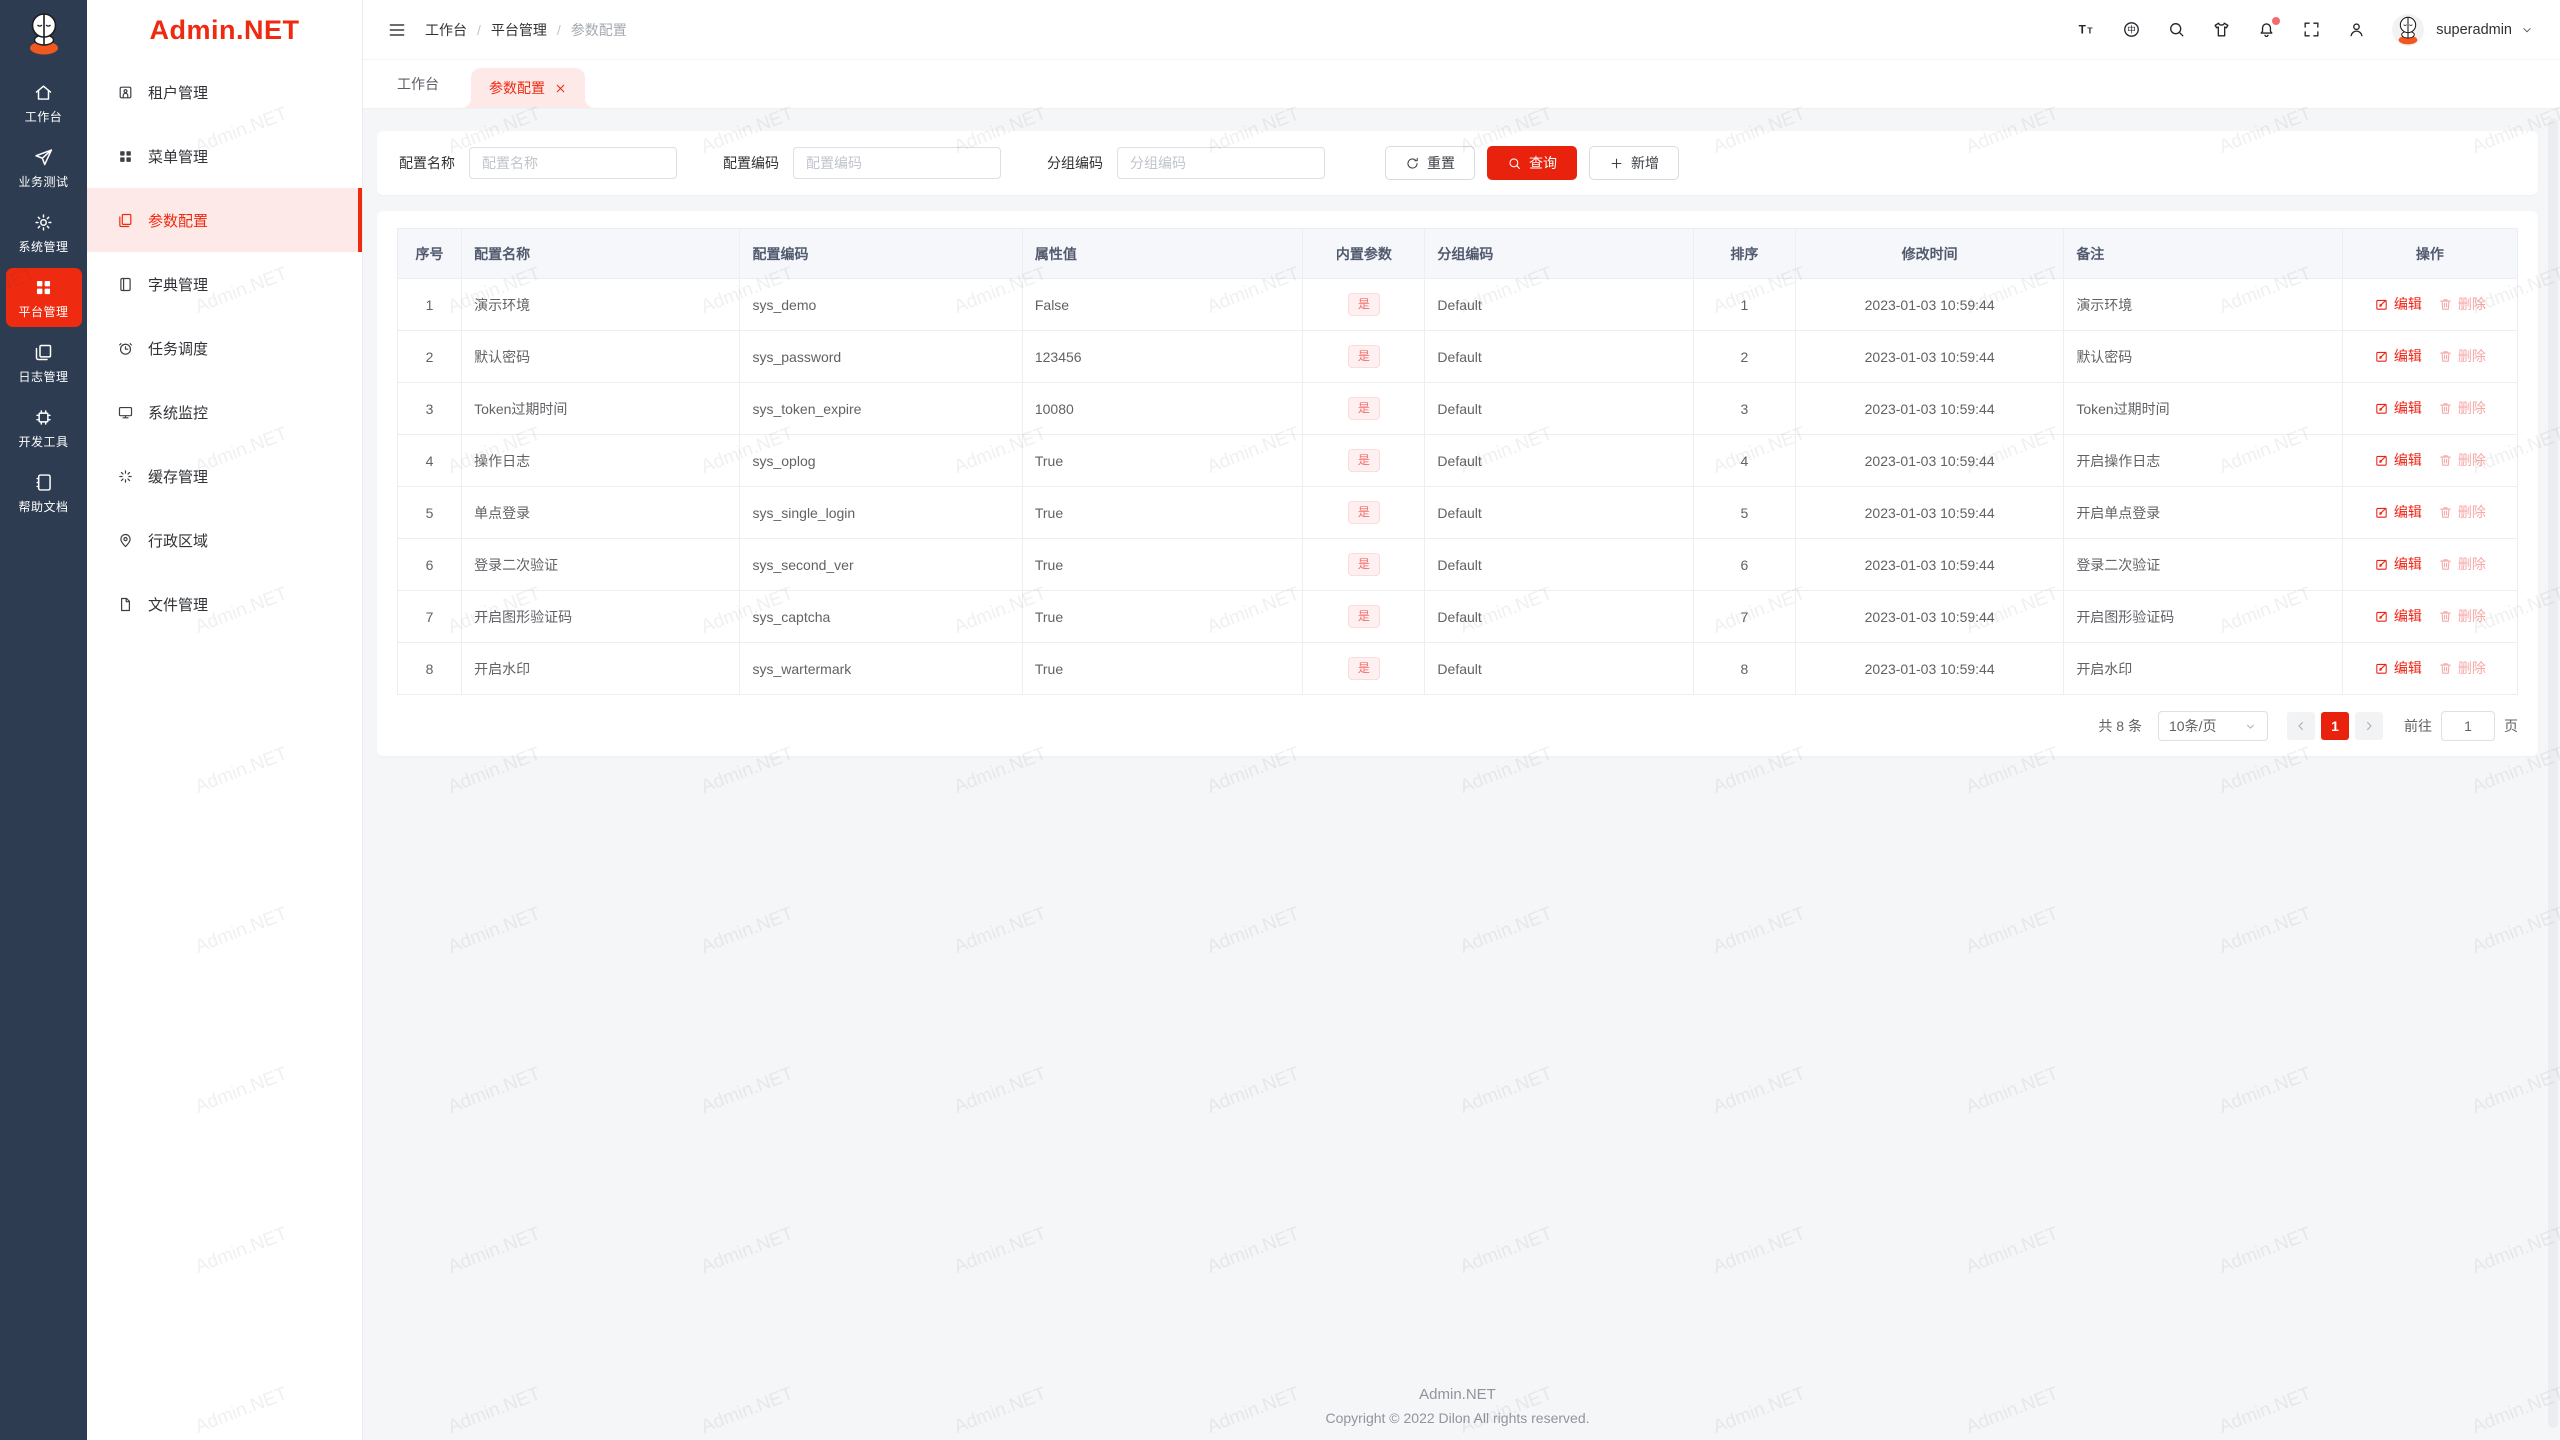  I want to click on table-cell: 7, so click(429, 616).